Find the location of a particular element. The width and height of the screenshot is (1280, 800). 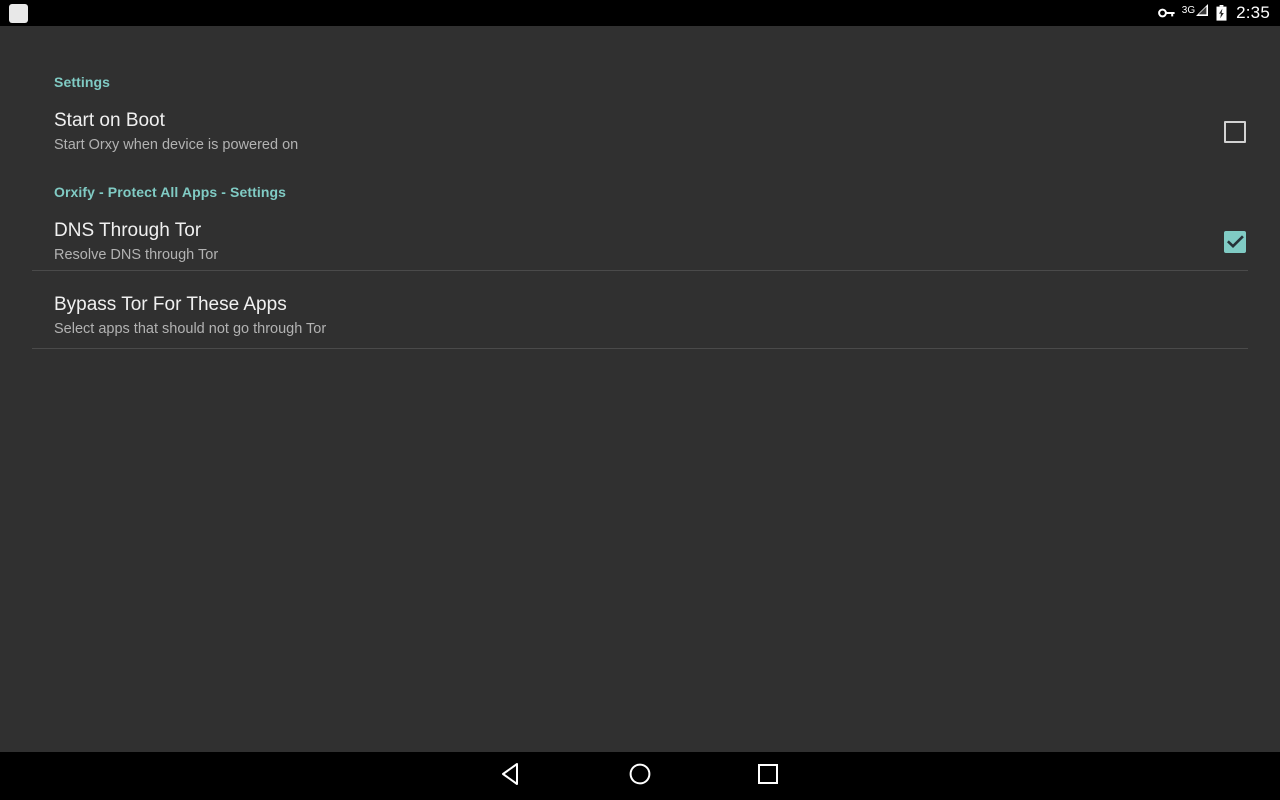

key-icon is located at coordinates (1166, 13).